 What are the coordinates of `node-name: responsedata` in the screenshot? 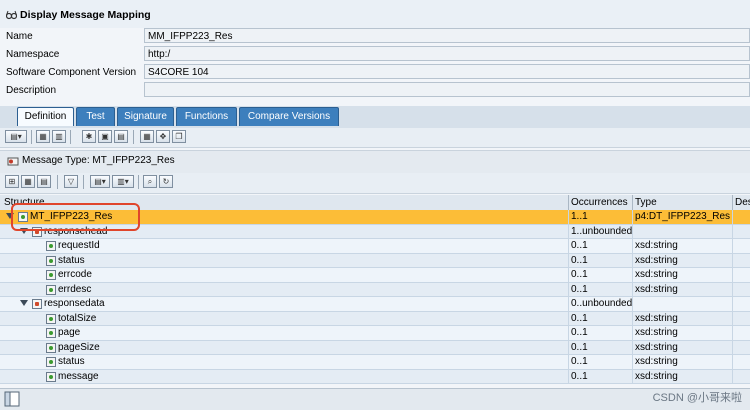 It's located at (74, 303).